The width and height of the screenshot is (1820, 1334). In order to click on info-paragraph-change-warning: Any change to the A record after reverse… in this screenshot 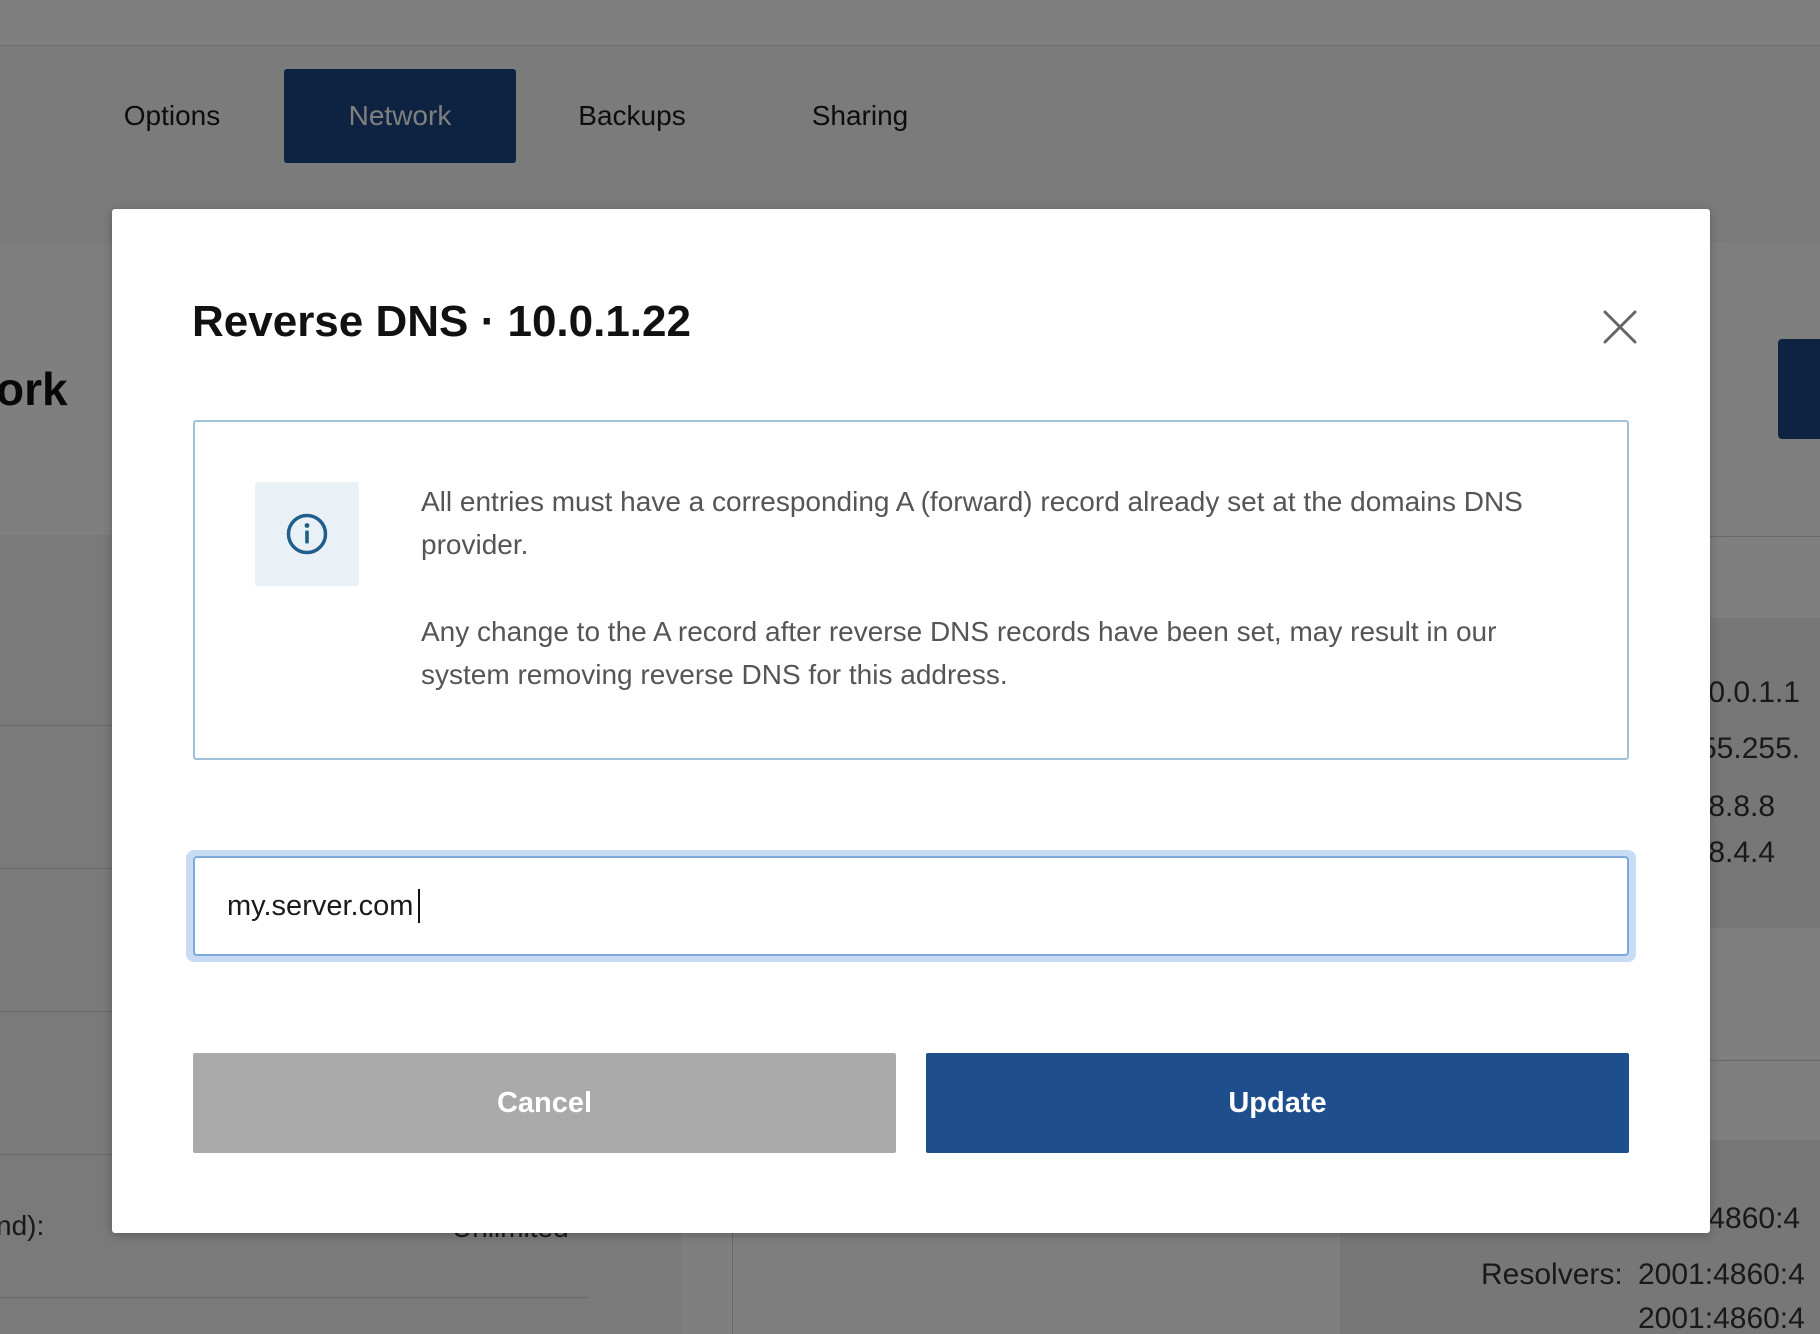, I will do `click(959, 653)`.